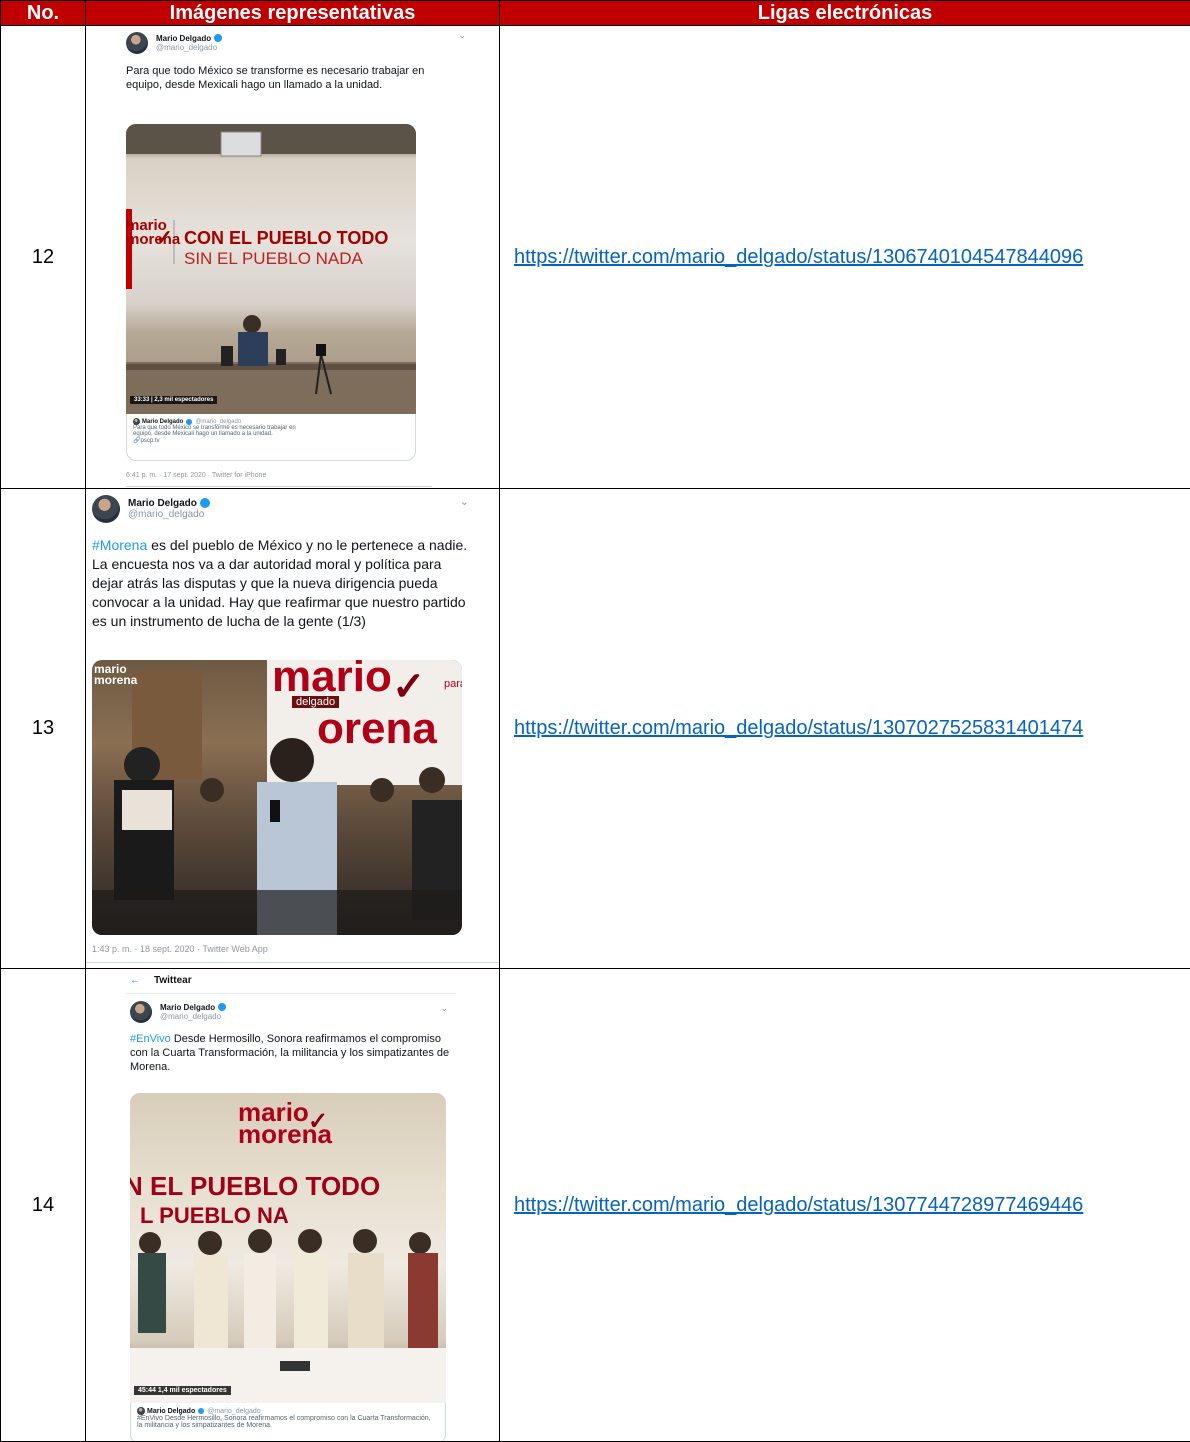 Image resolution: width=1190 pixels, height=1442 pixels. I want to click on row-number: 13, so click(43, 729).